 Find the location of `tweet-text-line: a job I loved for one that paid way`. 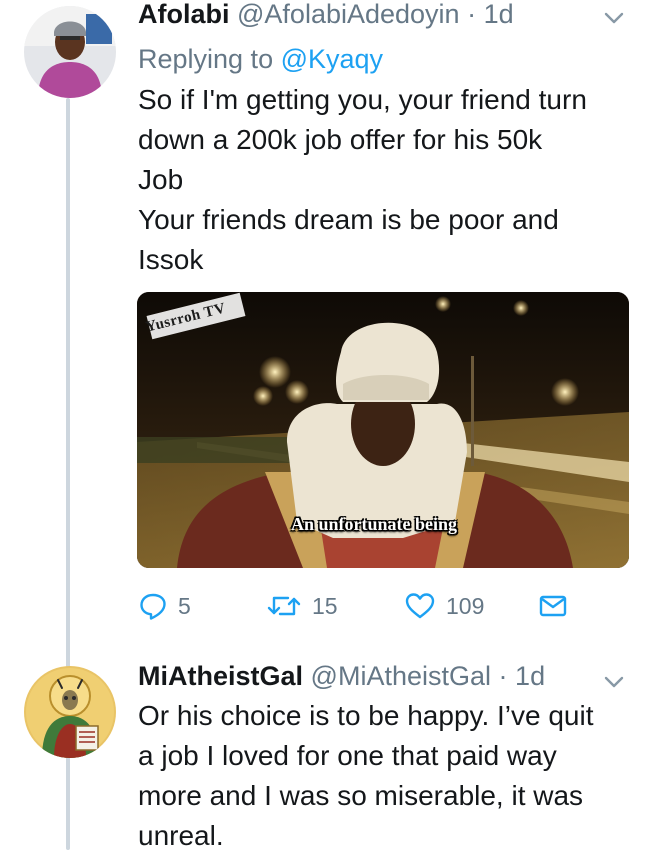

tweet-text-line: a job I loved for one that paid way is located at coordinates (347, 755).